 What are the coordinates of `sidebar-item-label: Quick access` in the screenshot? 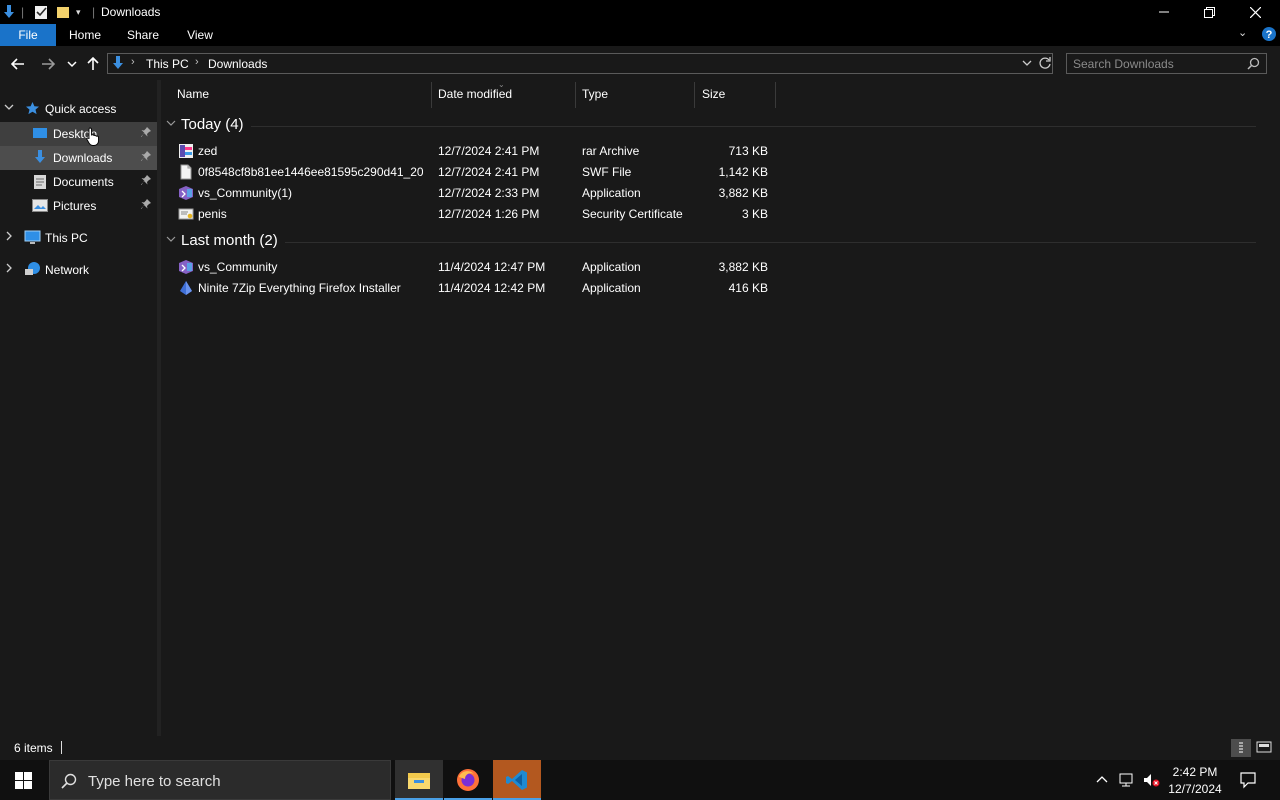 It's located at (81, 109).